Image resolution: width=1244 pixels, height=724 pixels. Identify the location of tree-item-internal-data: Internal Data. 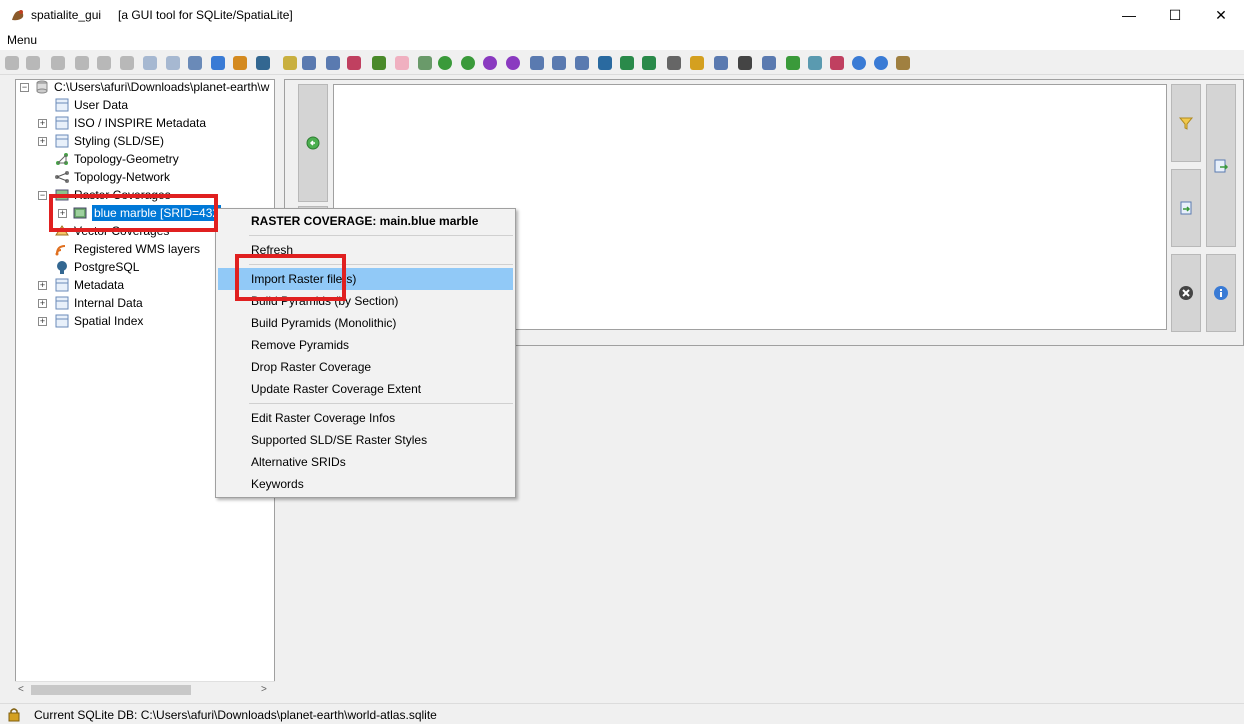
(98, 303).